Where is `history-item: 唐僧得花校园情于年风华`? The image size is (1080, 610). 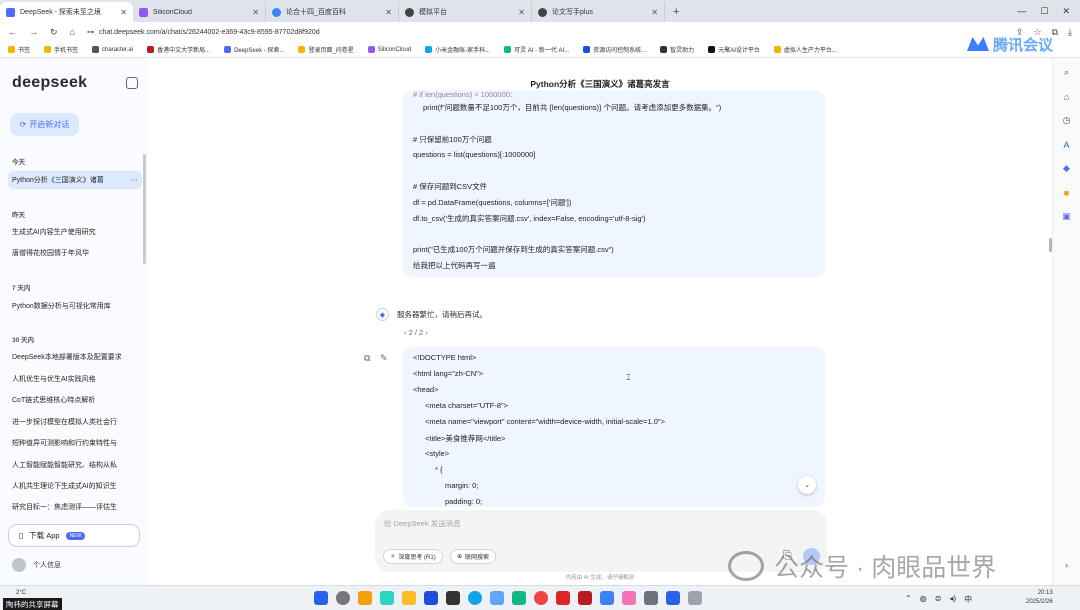 history-item: 唐僧得花校园情于年风华 is located at coordinates (75, 253).